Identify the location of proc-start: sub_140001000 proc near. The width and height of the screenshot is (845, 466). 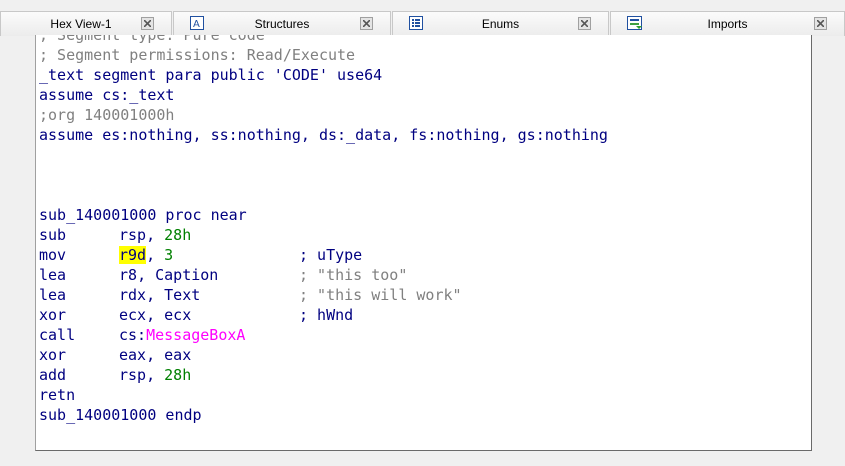
(323, 215).